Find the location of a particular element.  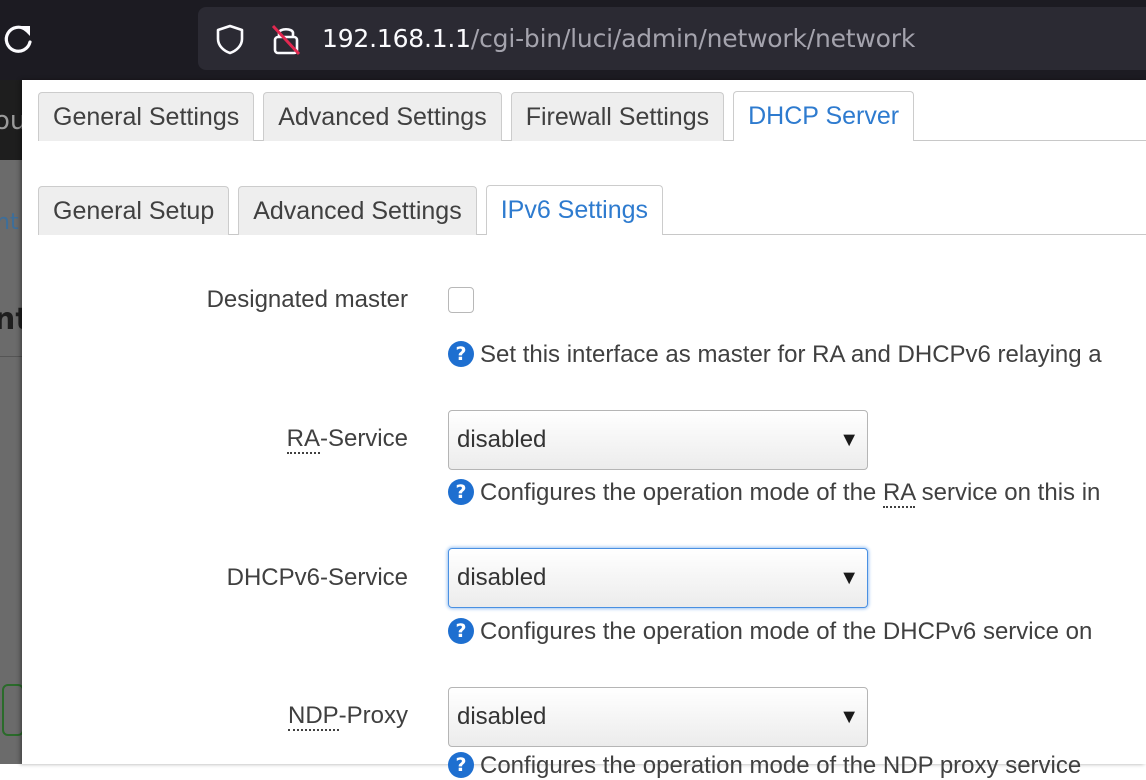

designated-master-checkbox is located at coordinates (461, 300).